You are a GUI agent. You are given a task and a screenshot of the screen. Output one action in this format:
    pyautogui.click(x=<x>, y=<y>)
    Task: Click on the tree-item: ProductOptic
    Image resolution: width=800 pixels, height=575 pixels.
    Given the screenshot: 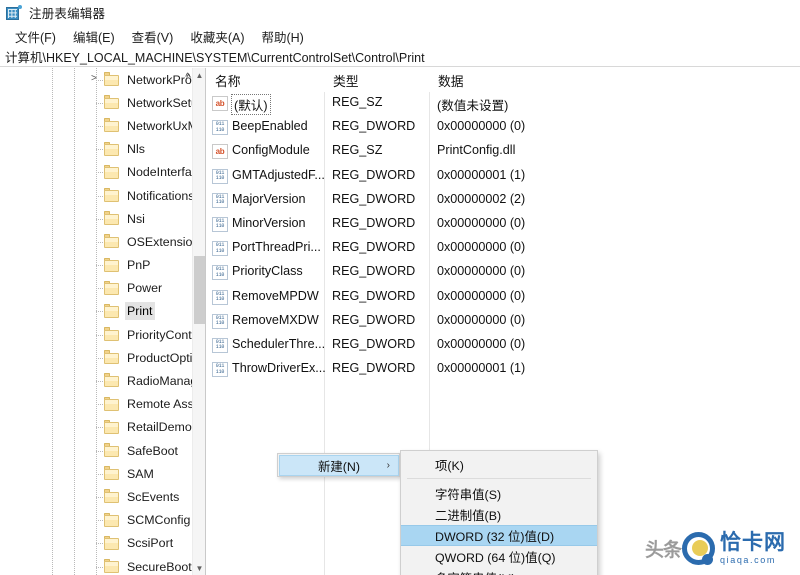 What is the action you would take?
    pyautogui.click(x=96, y=357)
    